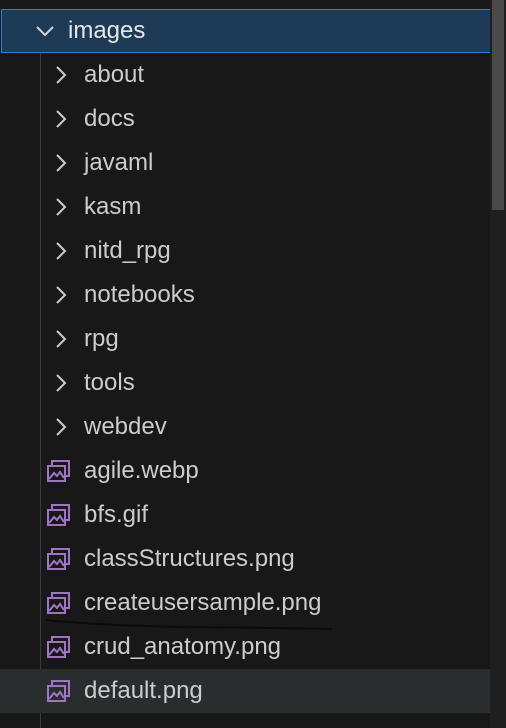 This screenshot has width=506, height=728. I want to click on file-label: createusersample.png, so click(203, 602).